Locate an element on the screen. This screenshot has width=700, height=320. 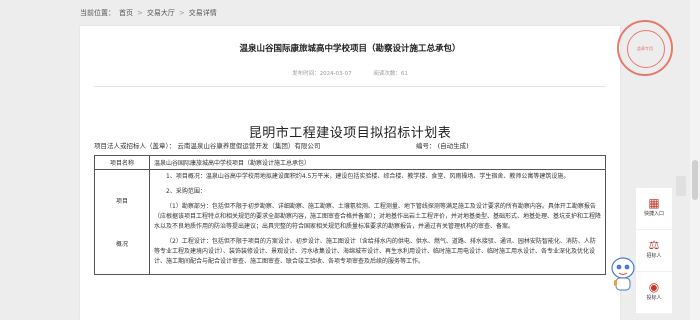
page-title: 温泉山谷国际康旅城高中学校项目（勘察设计施工总承包） is located at coordinates (350, 49).